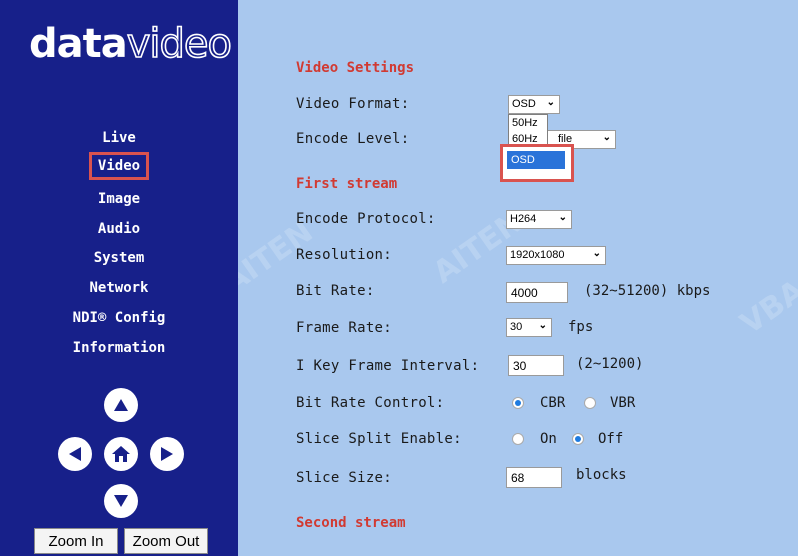  Describe the element at coordinates (335, 291) in the screenshot. I see `bit-rate-label: Bit Rate:` at that location.